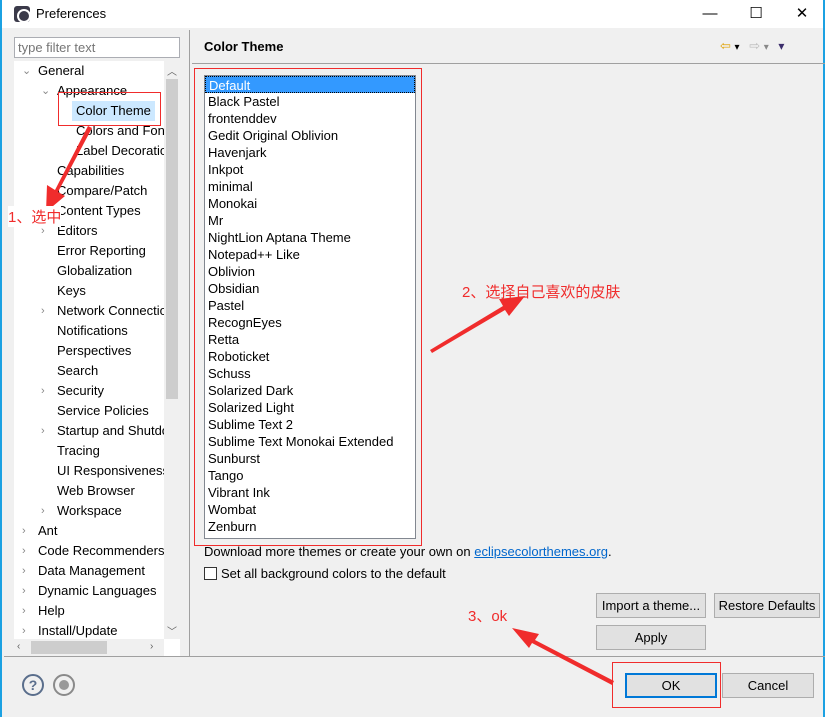  What do you see at coordinates (756, 14) in the screenshot?
I see `maximize-button: ☐` at bounding box center [756, 14].